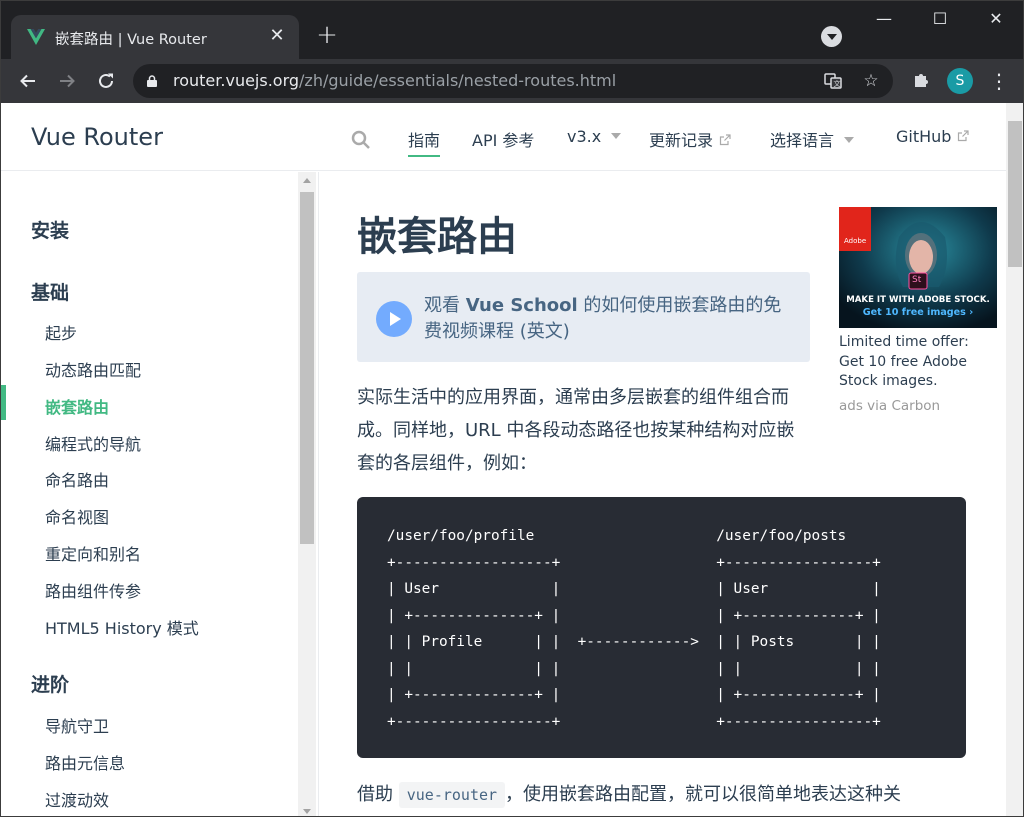 This screenshot has width=1024, height=817. What do you see at coordinates (917, 280) in the screenshot?
I see `ad-badge: St` at bounding box center [917, 280].